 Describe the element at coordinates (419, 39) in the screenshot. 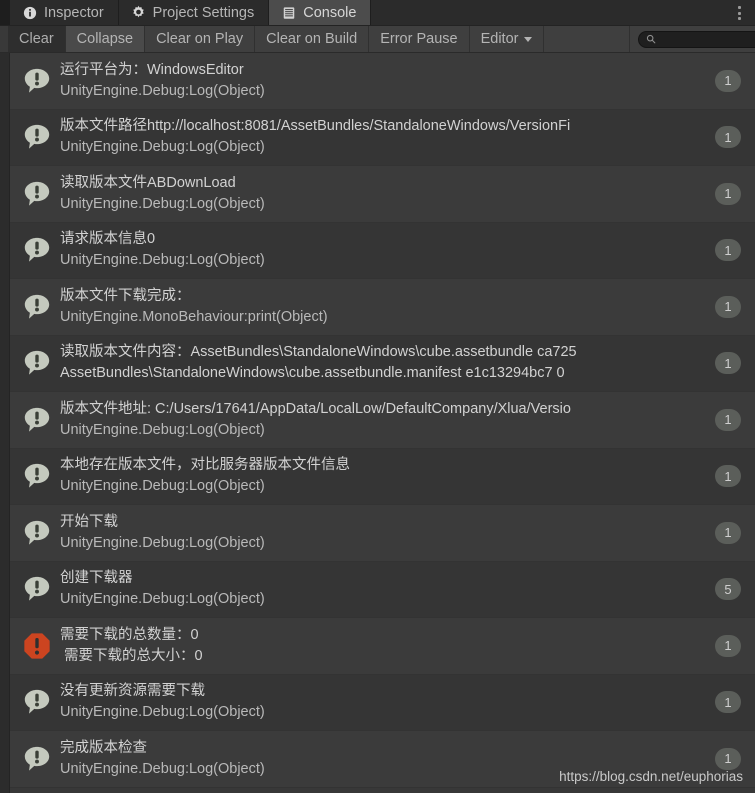

I see `error-pause-button: Error Pause` at that location.